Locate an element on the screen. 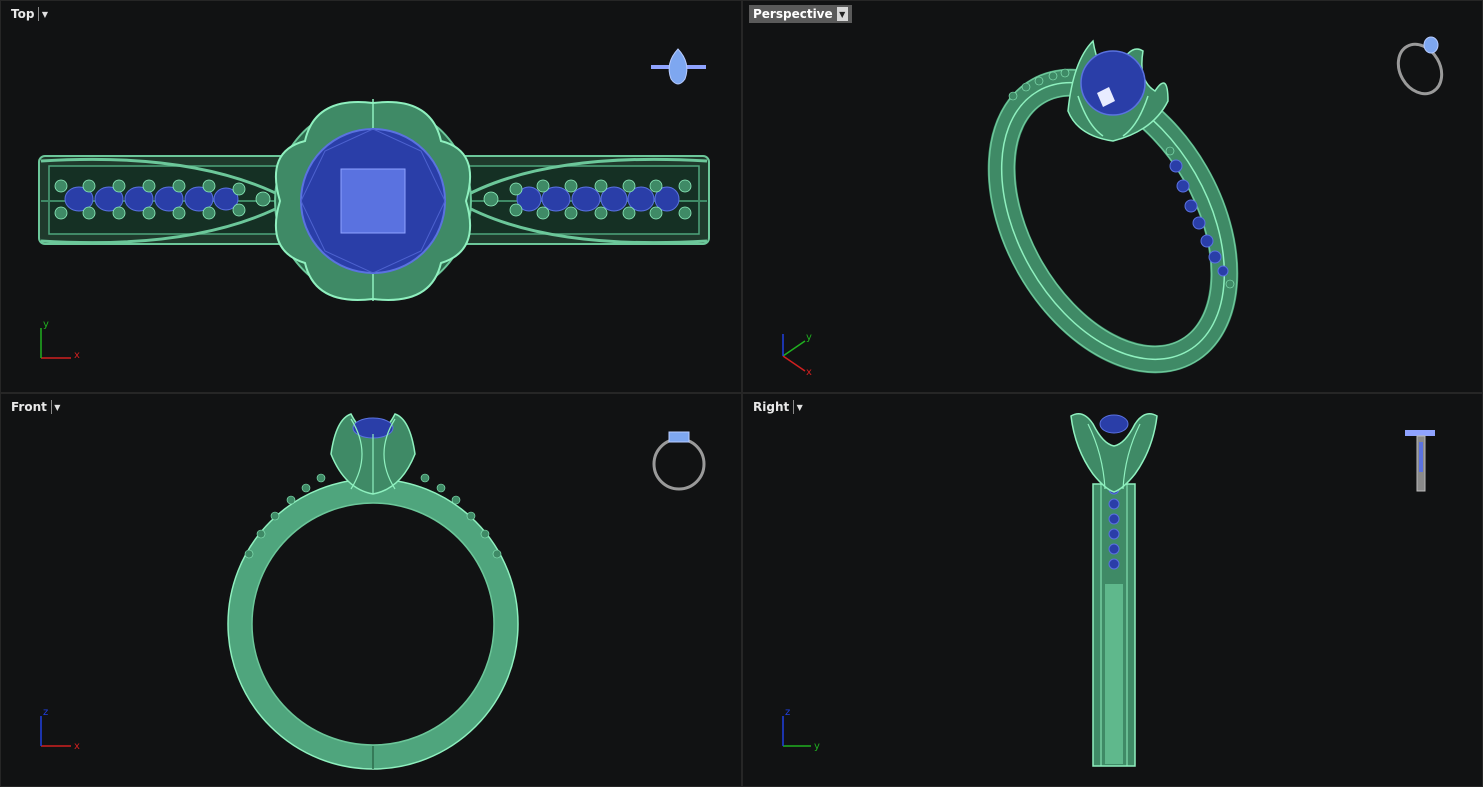 This screenshot has height=787, width=1483. axis-widget-perspective: y x is located at coordinates (797, 355).